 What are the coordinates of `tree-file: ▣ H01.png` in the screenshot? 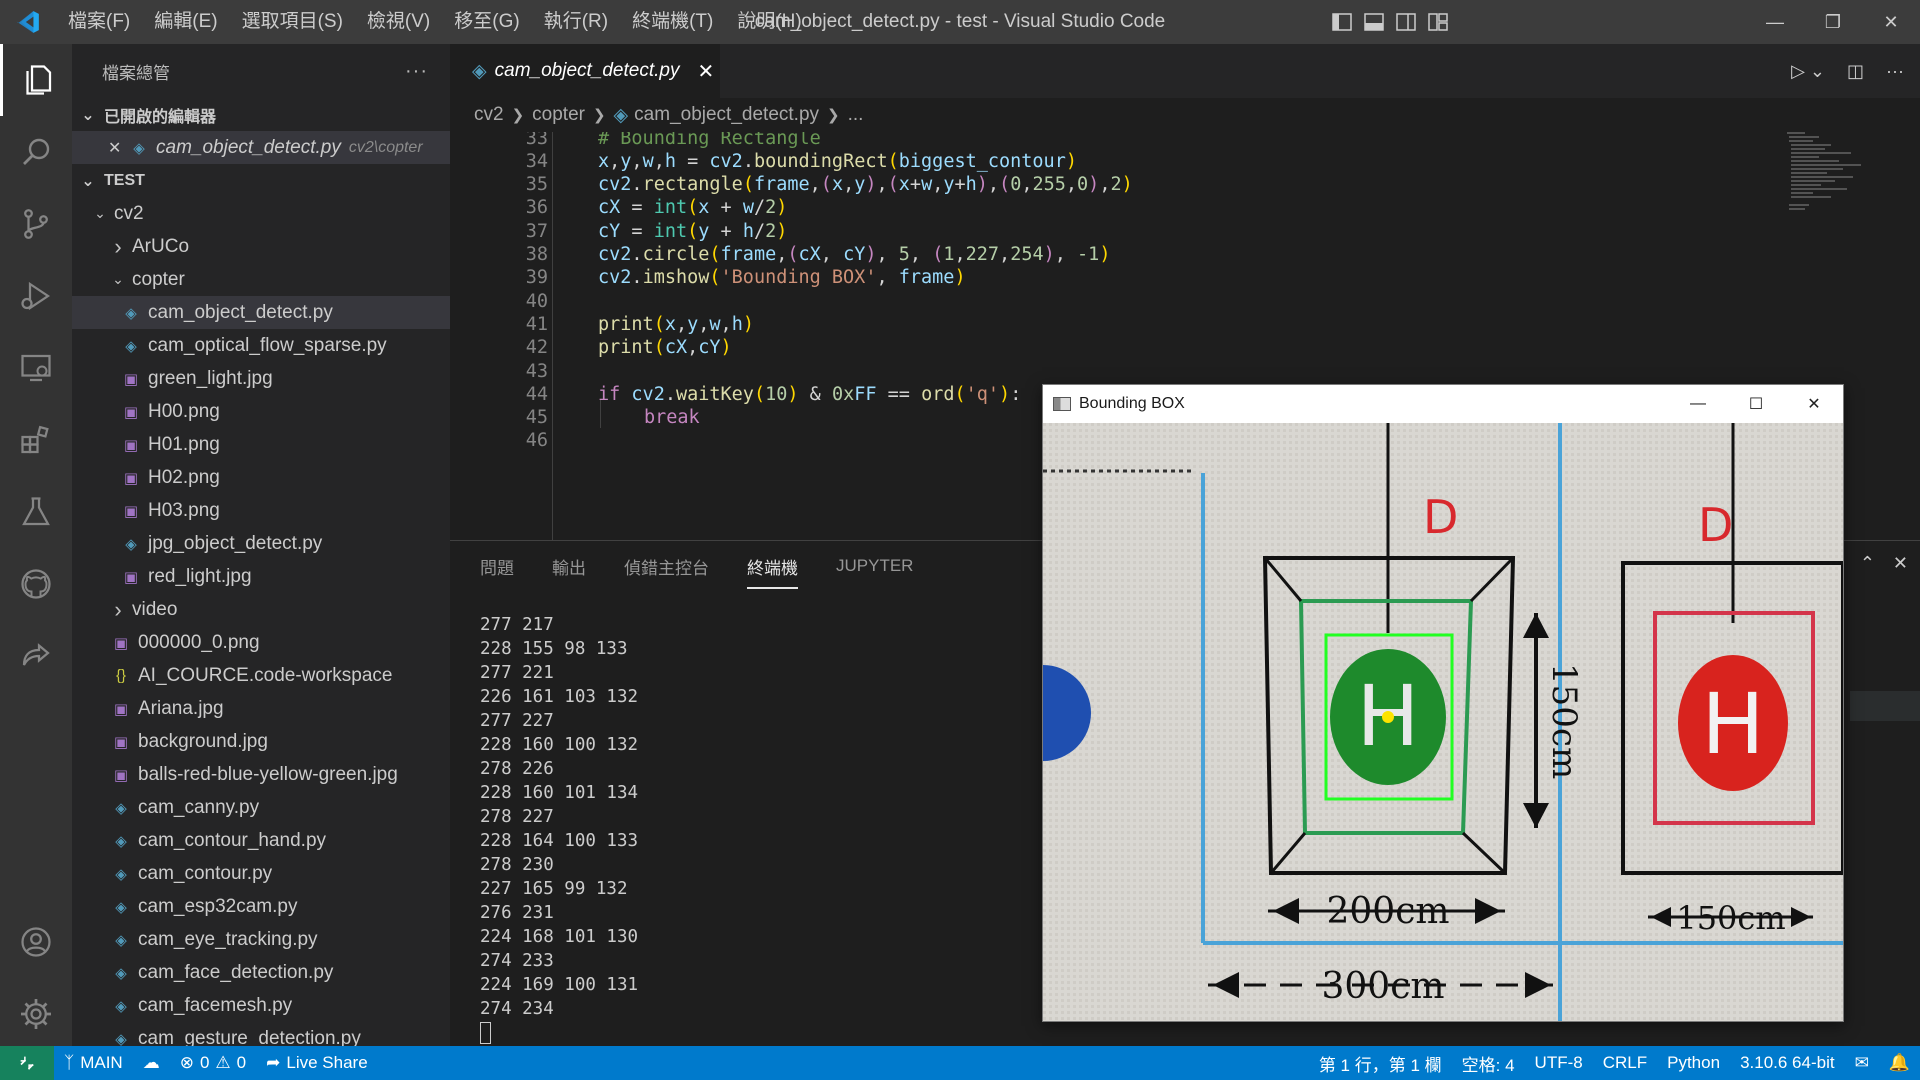 It's located at (261, 444).